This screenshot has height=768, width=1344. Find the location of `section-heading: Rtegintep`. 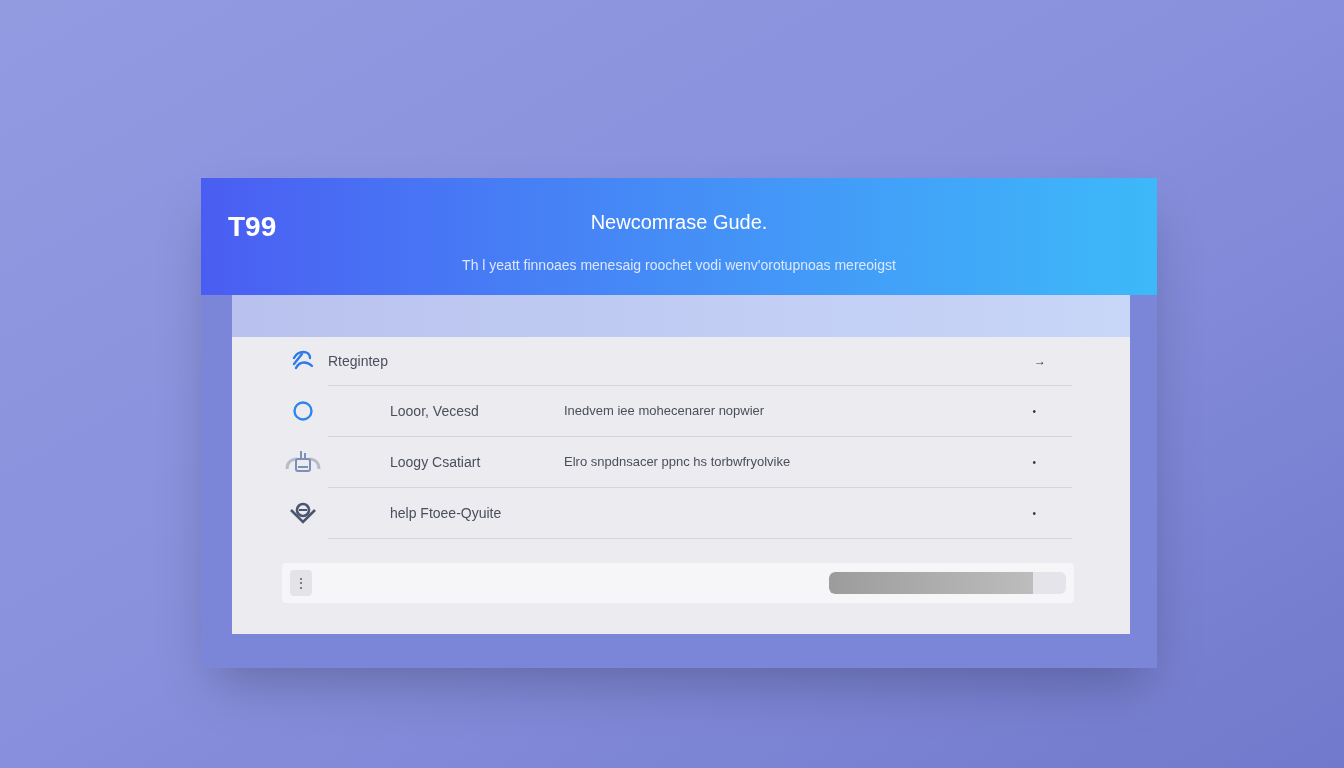

section-heading: Rtegintep is located at coordinates (358, 361).